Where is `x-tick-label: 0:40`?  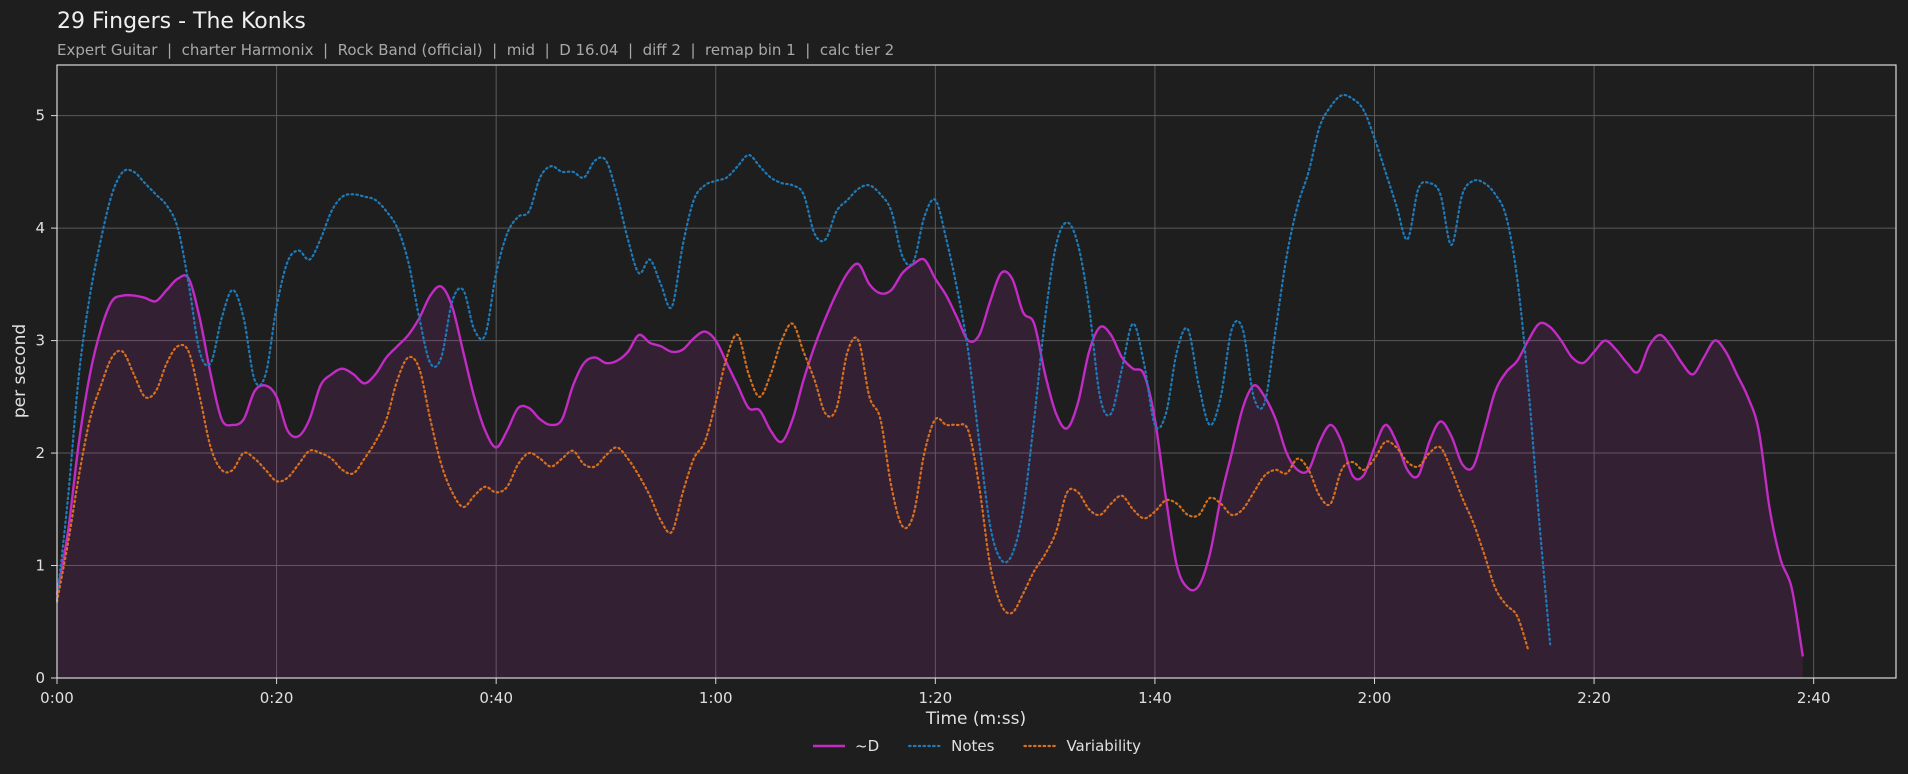 x-tick-label: 0:40 is located at coordinates (496, 698).